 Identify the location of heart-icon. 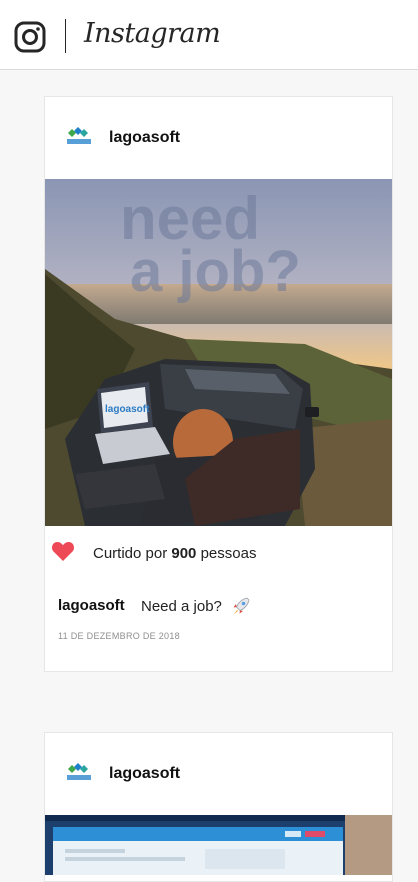
(63, 551).